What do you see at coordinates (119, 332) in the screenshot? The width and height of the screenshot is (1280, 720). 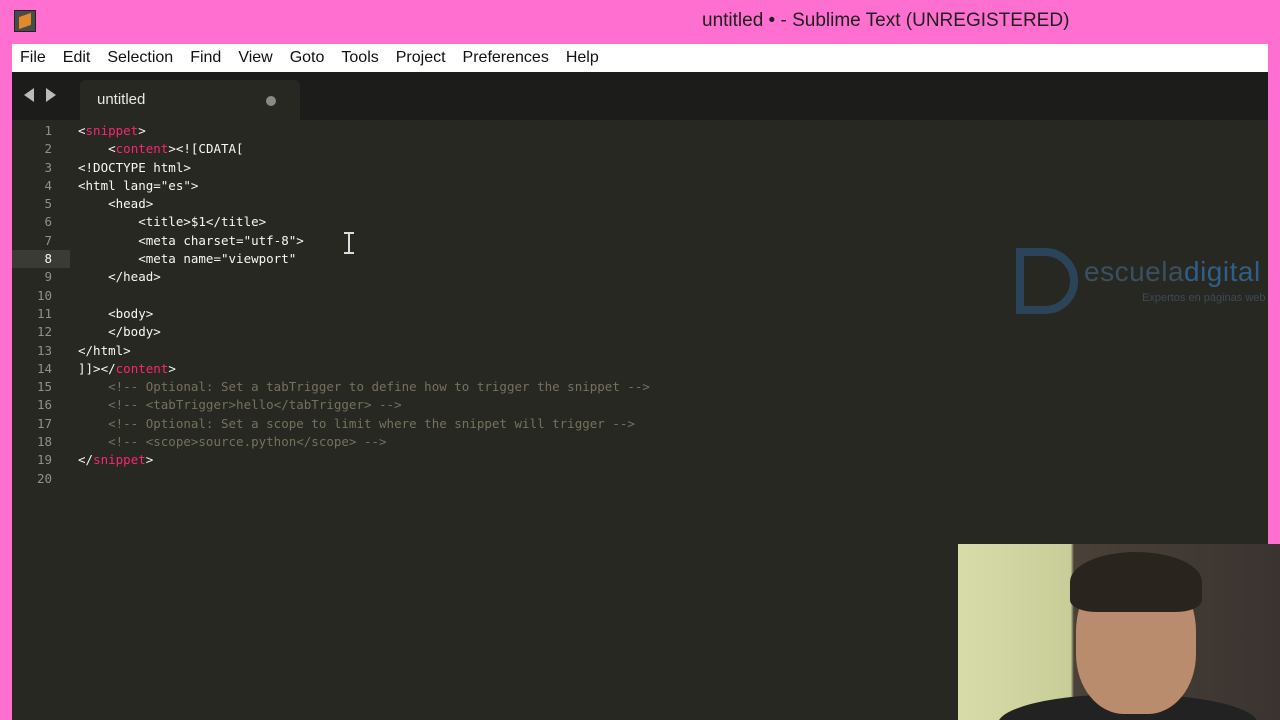 I see `code-text: </body>` at bounding box center [119, 332].